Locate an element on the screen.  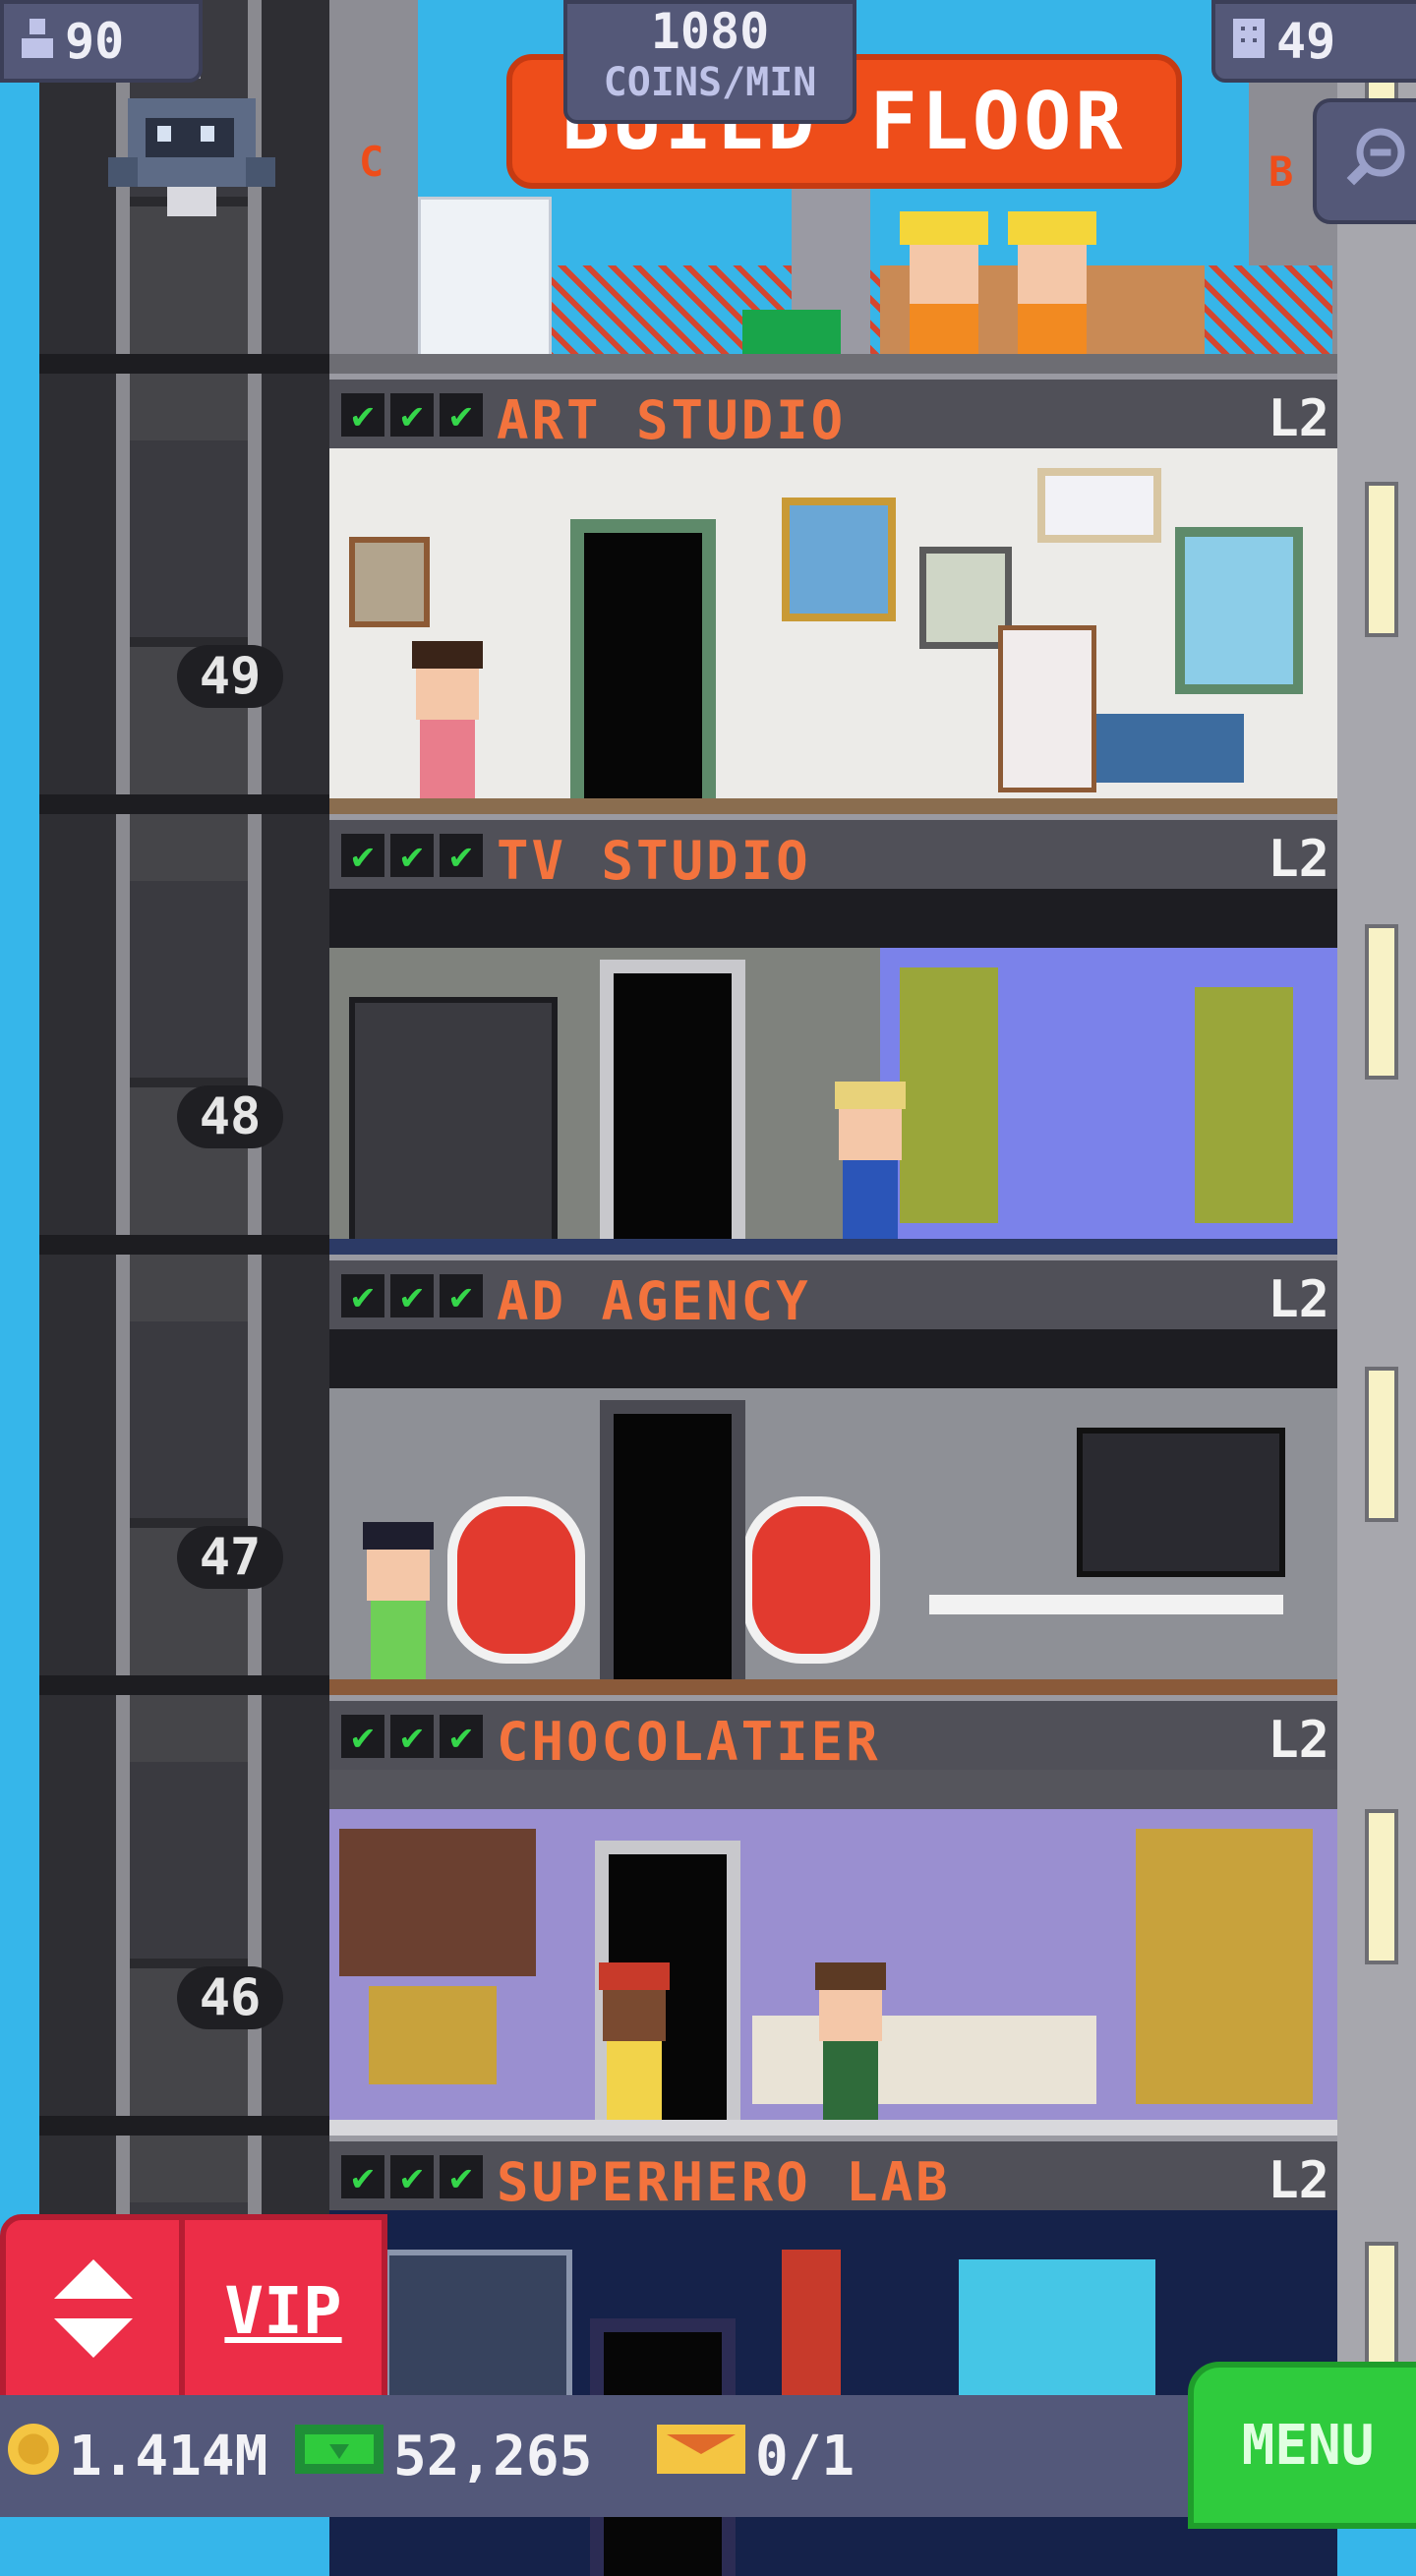
counter is located at coordinates (924, 2060).